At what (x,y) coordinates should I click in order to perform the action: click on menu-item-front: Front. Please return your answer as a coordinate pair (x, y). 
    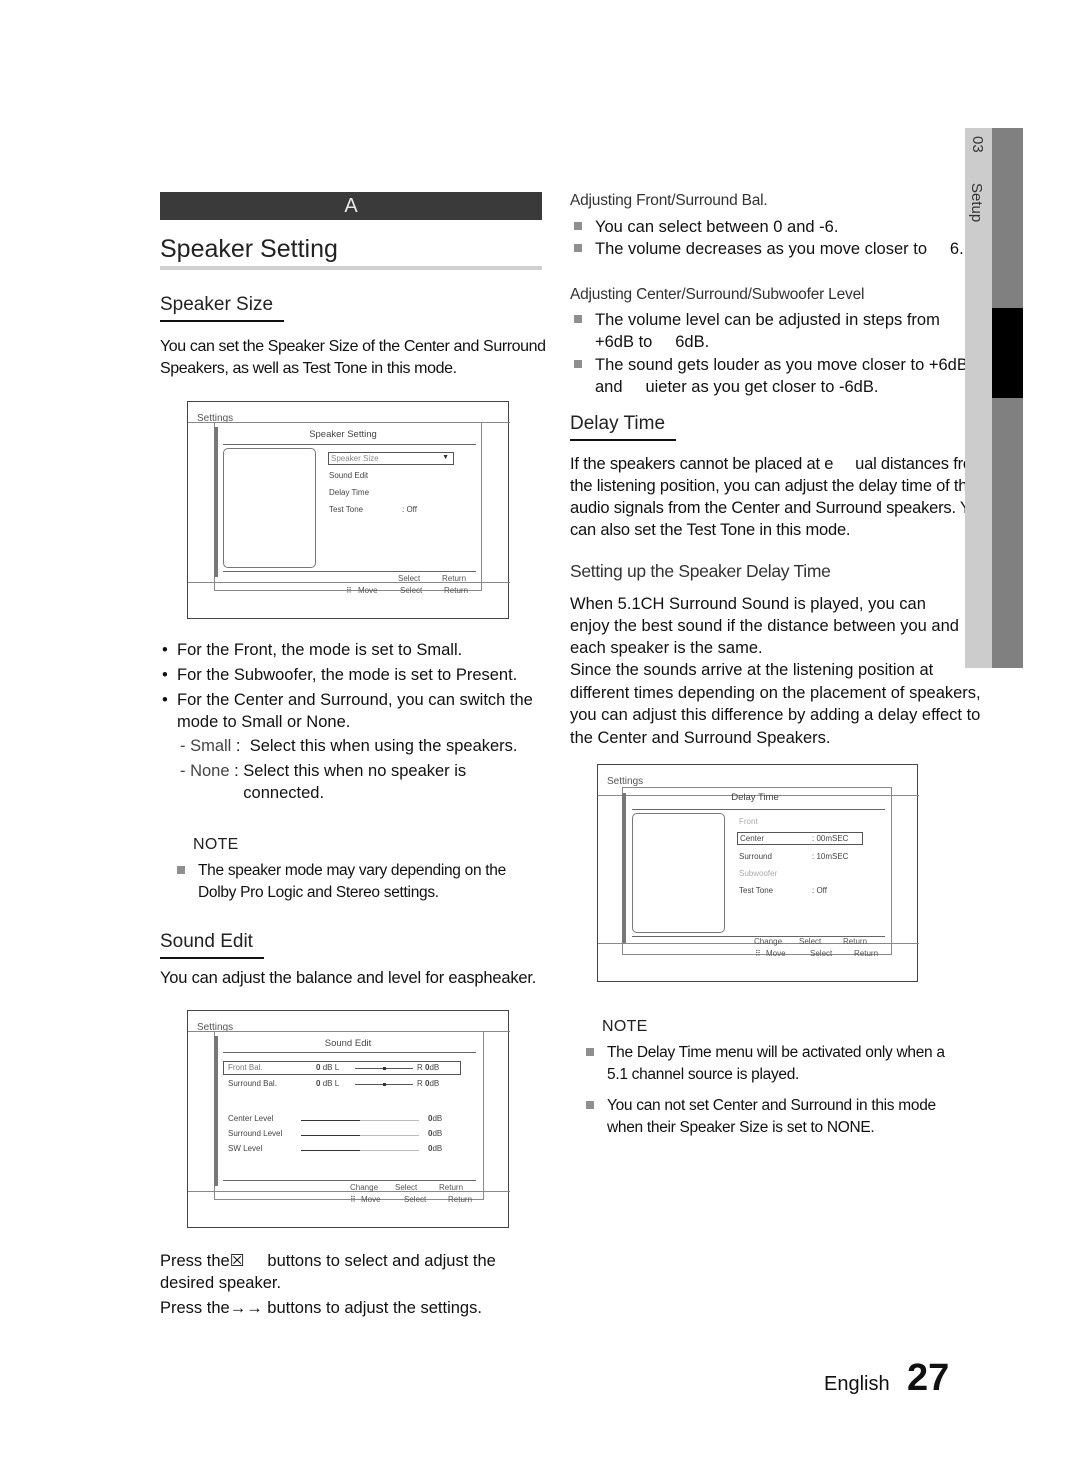
    Looking at the image, I should click on (748, 821).